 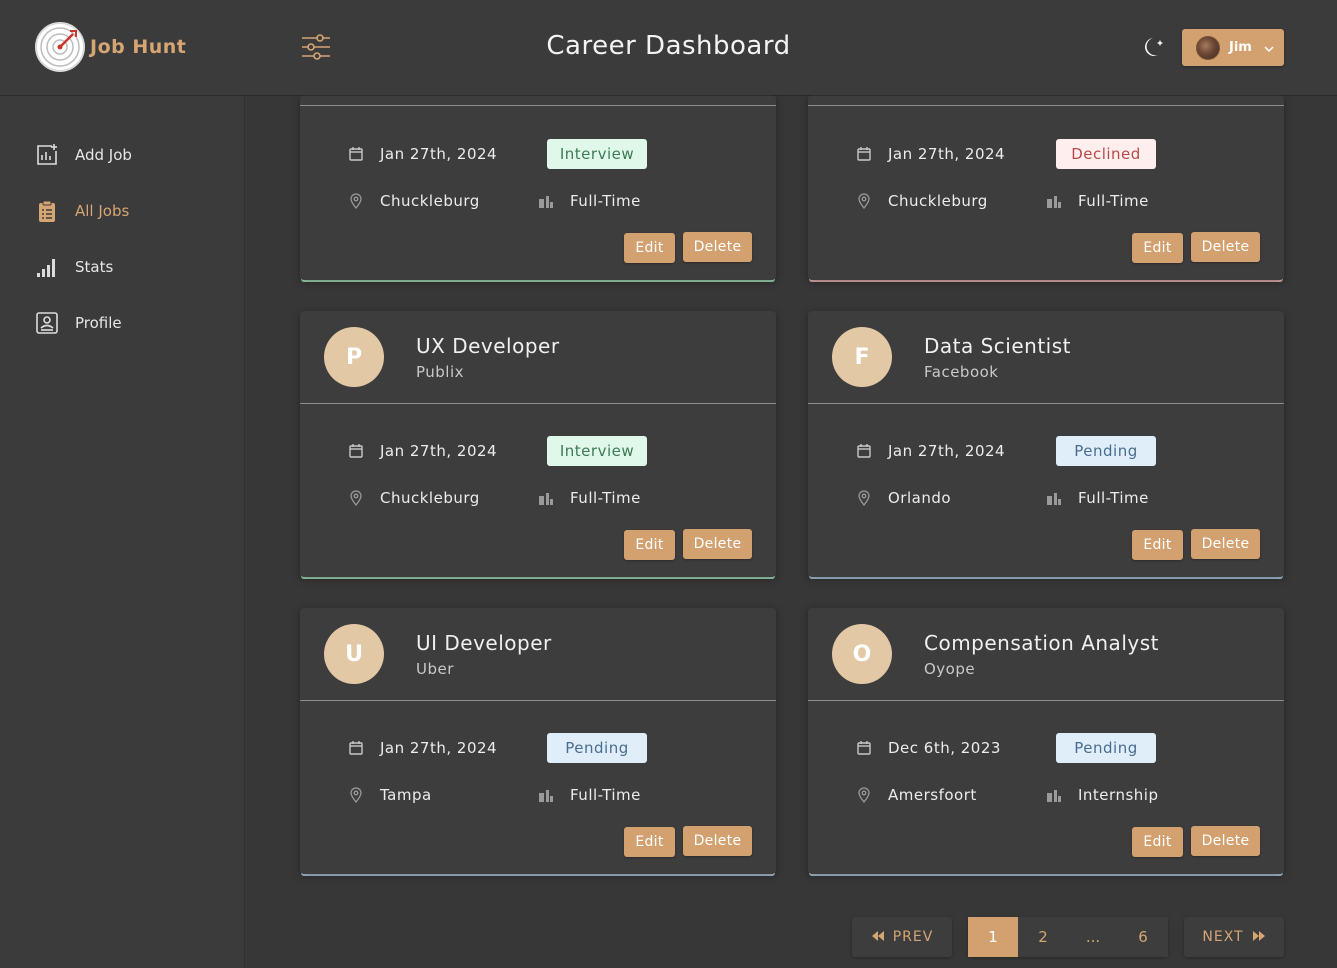 What do you see at coordinates (103, 155) in the screenshot?
I see `sidebar-item-label: Add Job` at bounding box center [103, 155].